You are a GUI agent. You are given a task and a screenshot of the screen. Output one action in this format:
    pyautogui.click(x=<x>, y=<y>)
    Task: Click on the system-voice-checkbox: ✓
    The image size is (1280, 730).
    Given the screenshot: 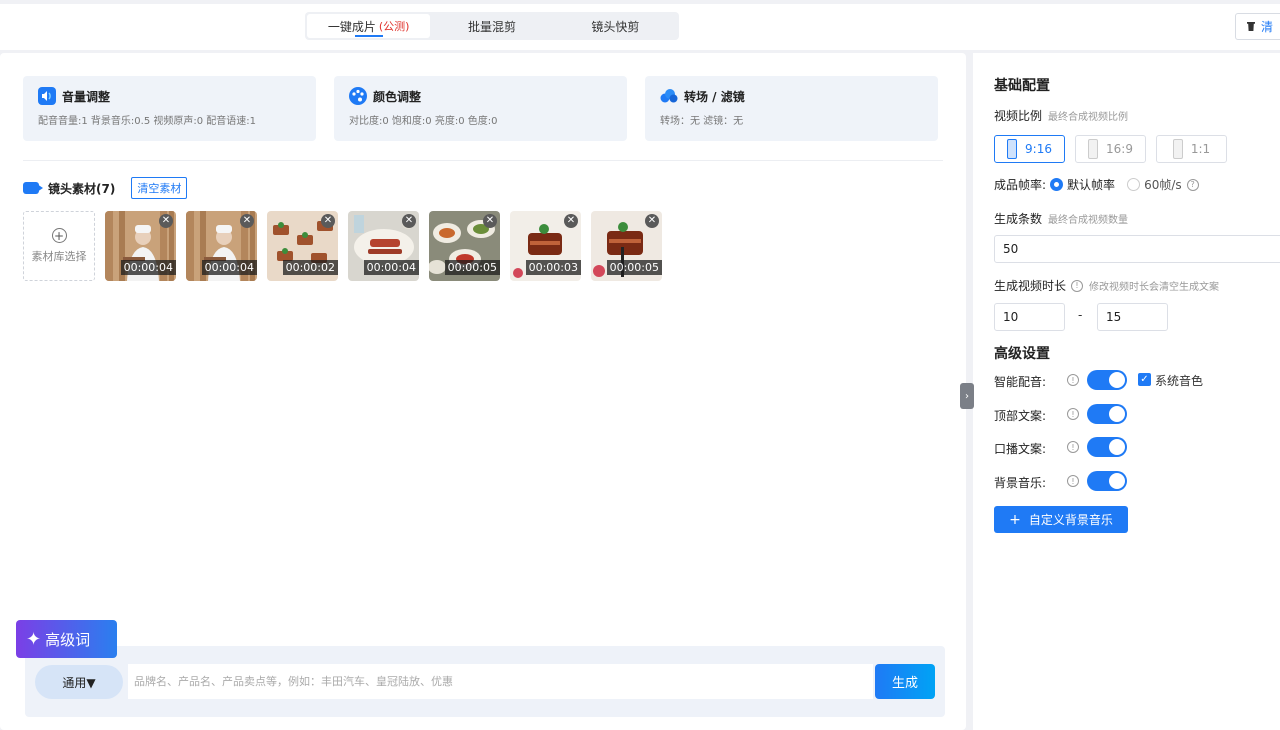 What is the action you would take?
    pyautogui.click(x=1144, y=379)
    